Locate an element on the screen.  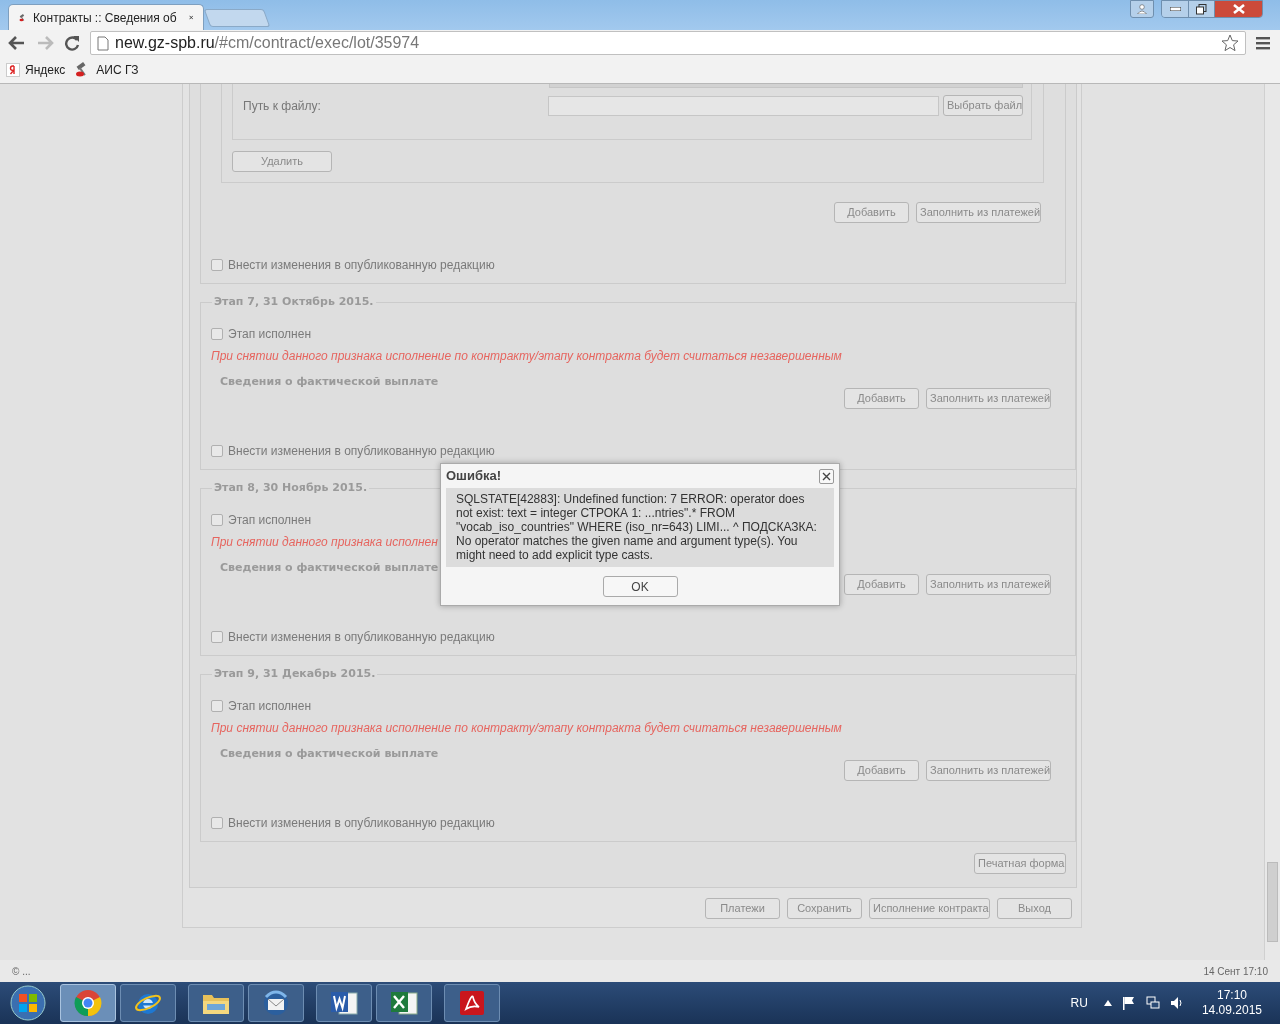
reload-icon is located at coordinates (72, 43).